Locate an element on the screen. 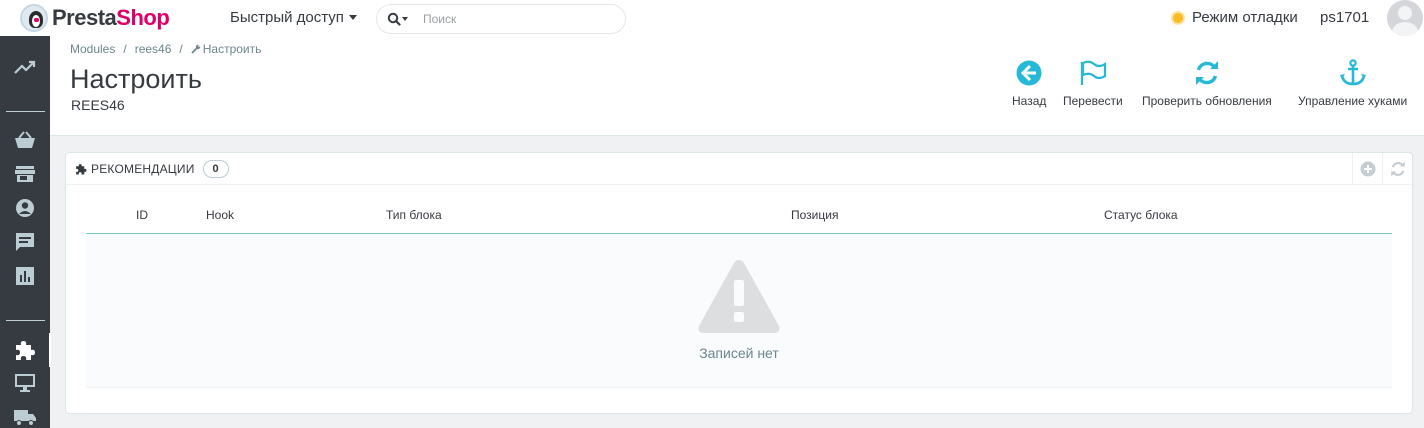  empty-message: Записей нет is located at coordinates (739, 353).